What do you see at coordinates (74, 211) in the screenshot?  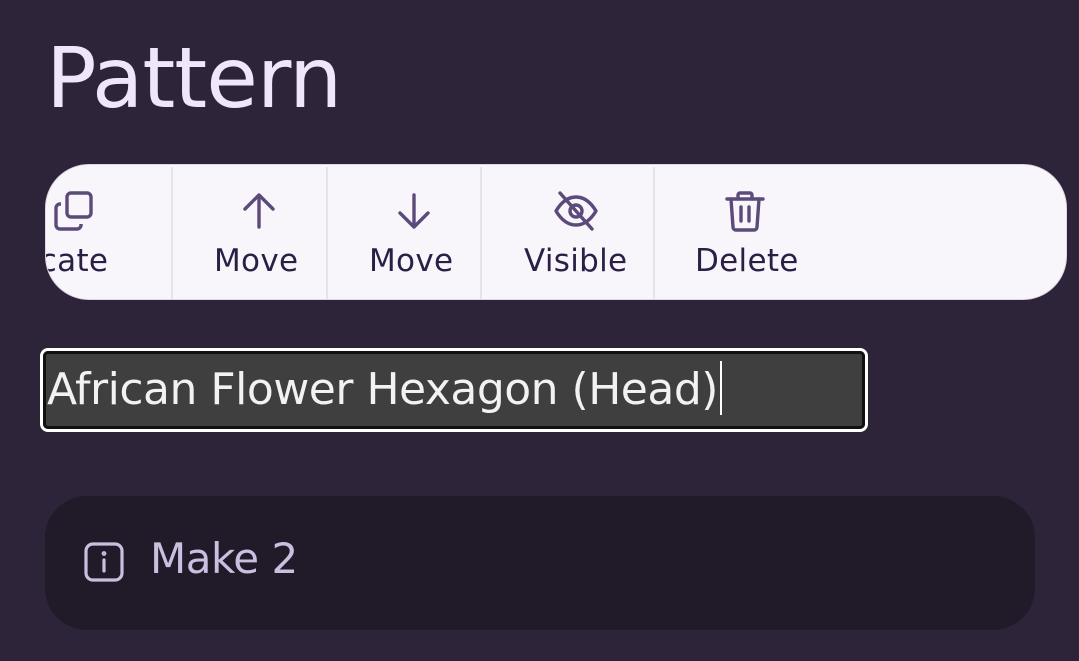 I see `duplicate-icon` at bounding box center [74, 211].